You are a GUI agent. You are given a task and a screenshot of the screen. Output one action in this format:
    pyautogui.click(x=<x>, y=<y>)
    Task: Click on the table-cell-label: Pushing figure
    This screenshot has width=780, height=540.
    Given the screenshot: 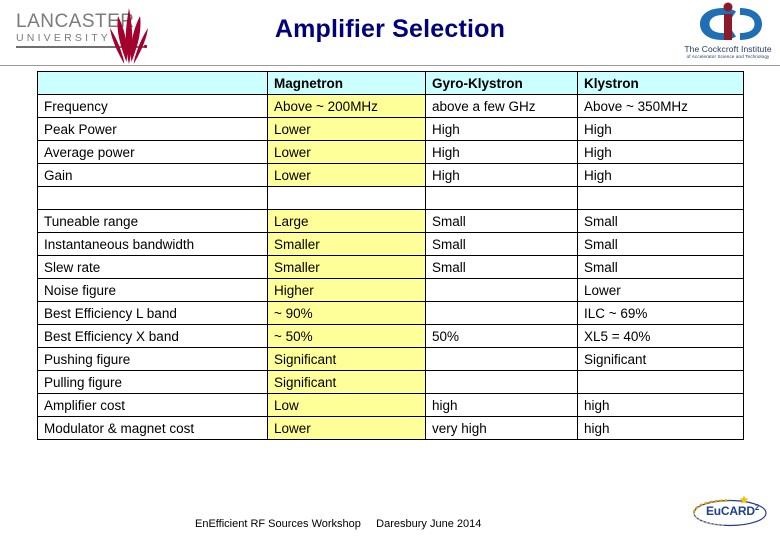 What is the action you would take?
    pyautogui.click(x=152, y=359)
    